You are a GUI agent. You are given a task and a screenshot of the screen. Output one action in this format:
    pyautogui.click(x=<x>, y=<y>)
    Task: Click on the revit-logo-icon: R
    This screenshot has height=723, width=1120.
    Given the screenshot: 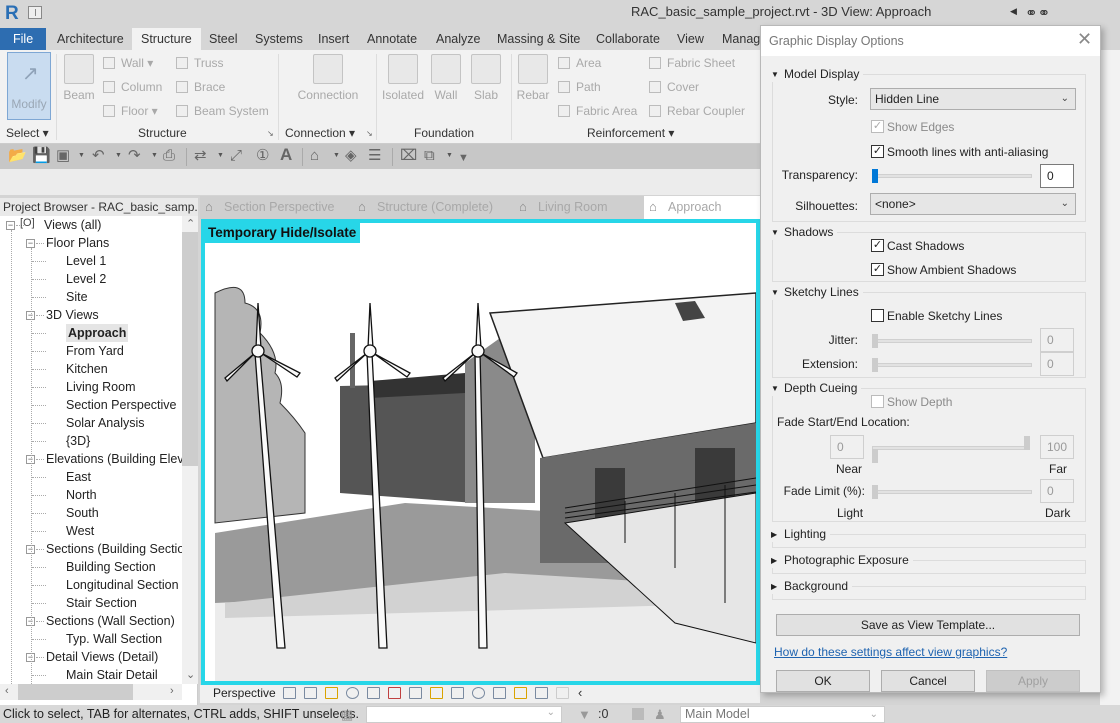 What is the action you would take?
    pyautogui.click(x=12, y=14)
    